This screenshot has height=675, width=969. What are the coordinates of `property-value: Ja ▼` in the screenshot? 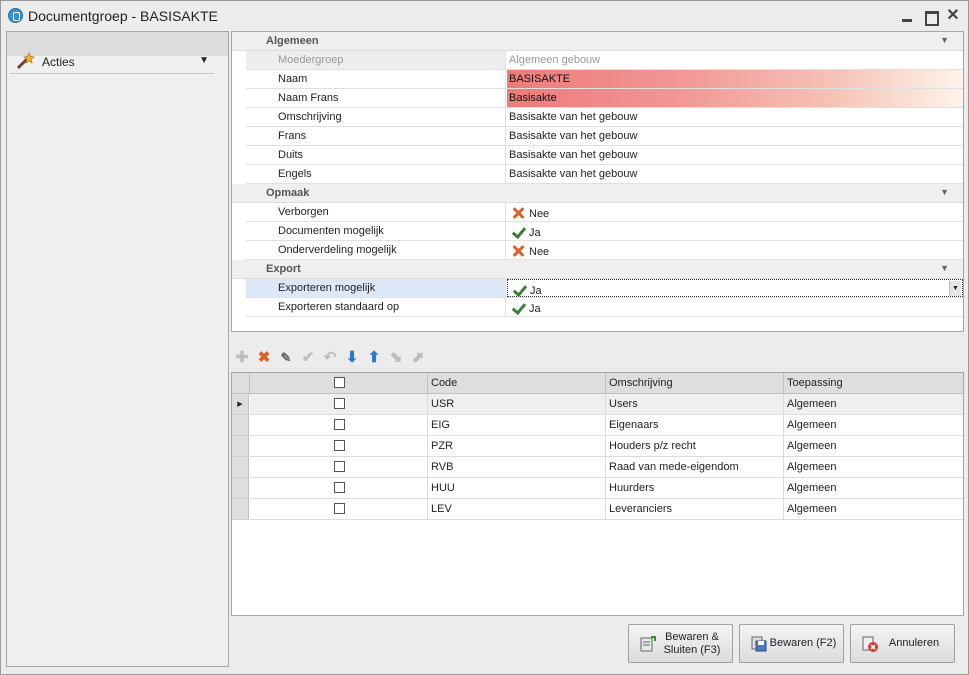 It's located at (735, 288).